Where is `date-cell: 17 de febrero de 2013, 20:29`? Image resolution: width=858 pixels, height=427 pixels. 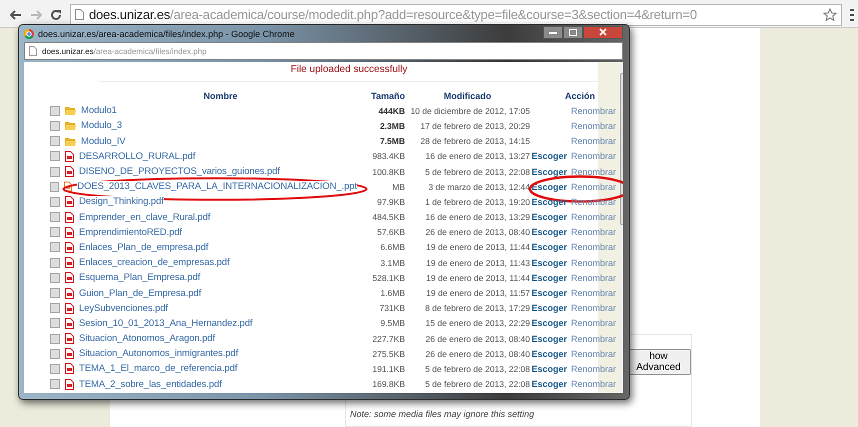
date-cell: 17 de febrero de 2013, 20:29 is located at coordinates (475, 125).